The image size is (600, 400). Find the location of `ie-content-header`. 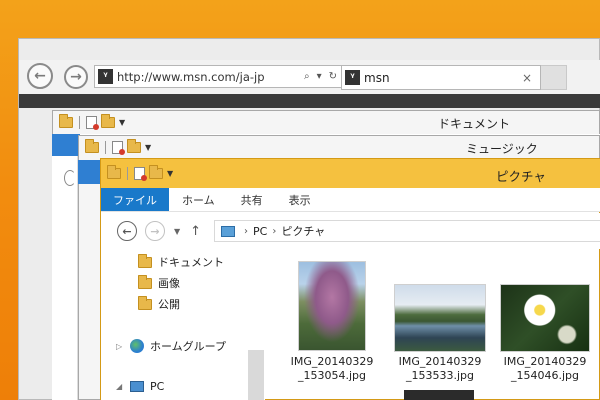

ie-content-header is located at coordinates (309, 101).